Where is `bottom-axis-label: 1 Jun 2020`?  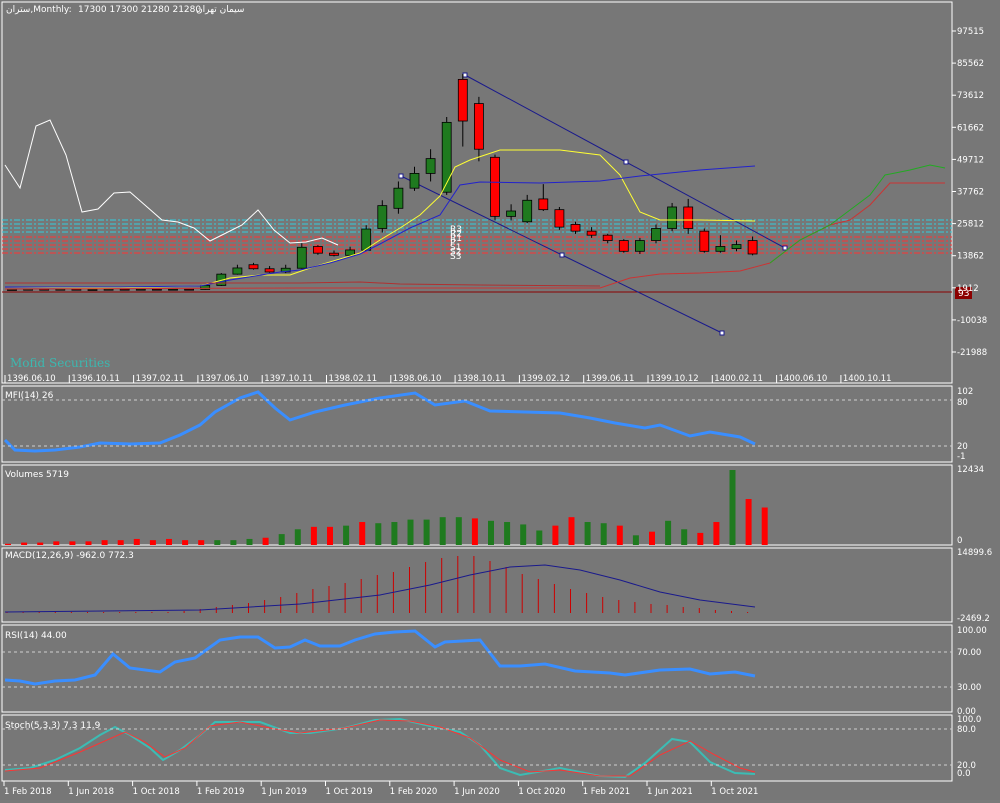
bottom-axis-label: 1 Jun 2020 is located at coordinates (477, 792).